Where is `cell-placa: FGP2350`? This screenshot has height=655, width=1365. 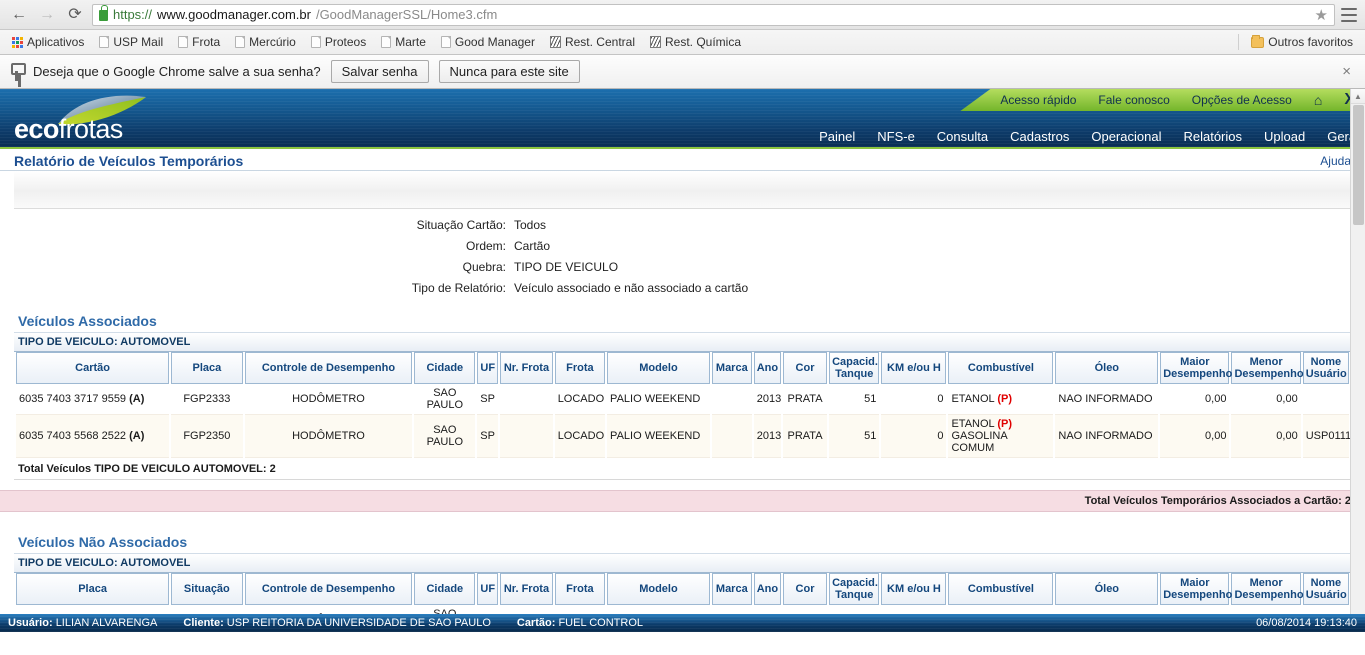
cell-placa: FGP2350 is located at coordinates (207, 436).